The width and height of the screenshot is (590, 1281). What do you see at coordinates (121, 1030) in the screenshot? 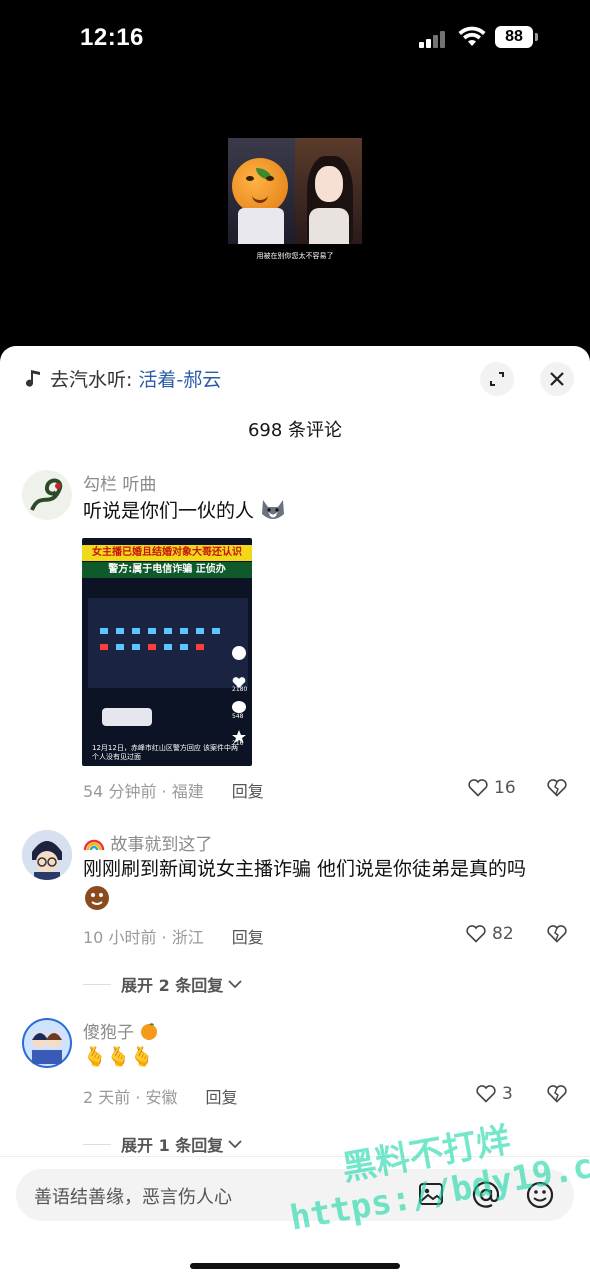
I see `comment-author: 傻狍子` at bounding box center [121, 1030].